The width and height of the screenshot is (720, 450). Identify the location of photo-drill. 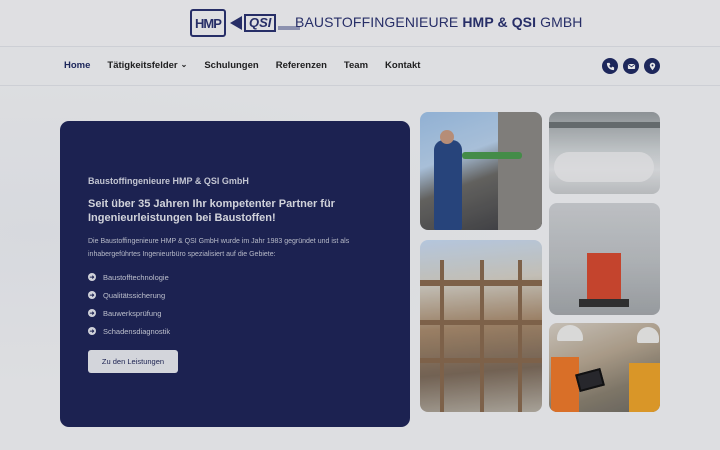
(492, 155).